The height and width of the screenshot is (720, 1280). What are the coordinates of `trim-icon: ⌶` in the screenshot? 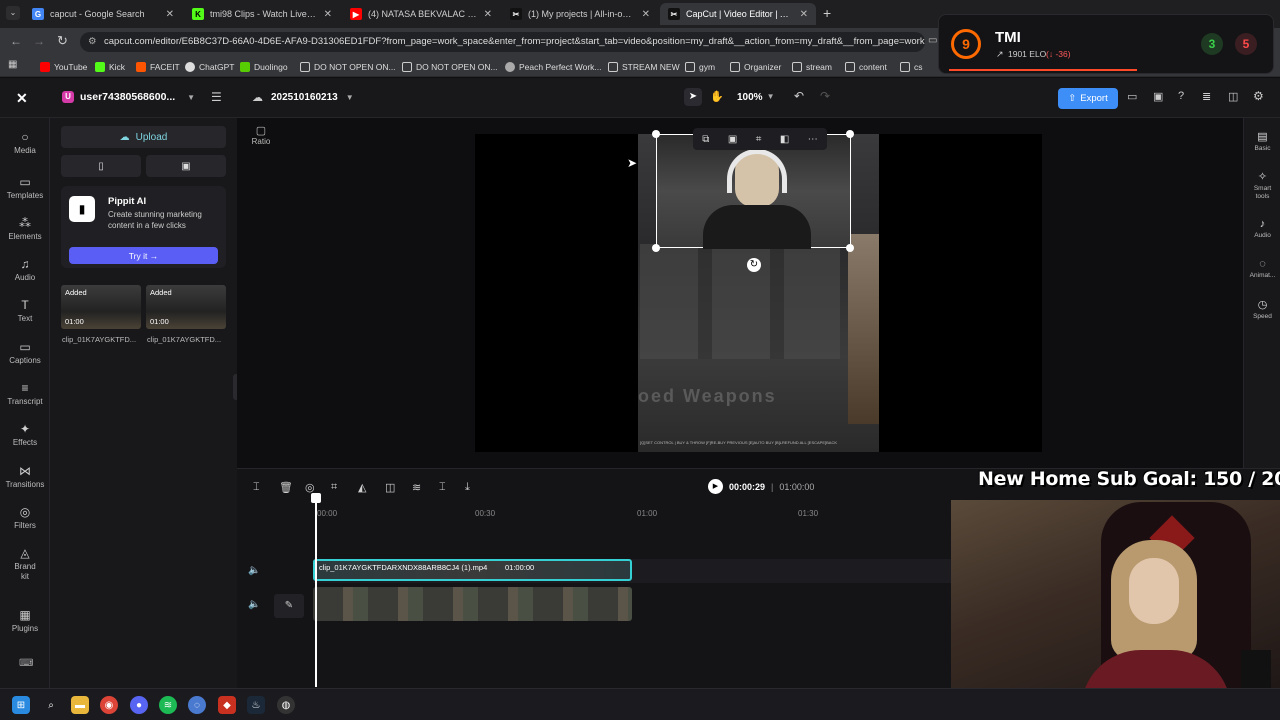 It's located at (442, 487).